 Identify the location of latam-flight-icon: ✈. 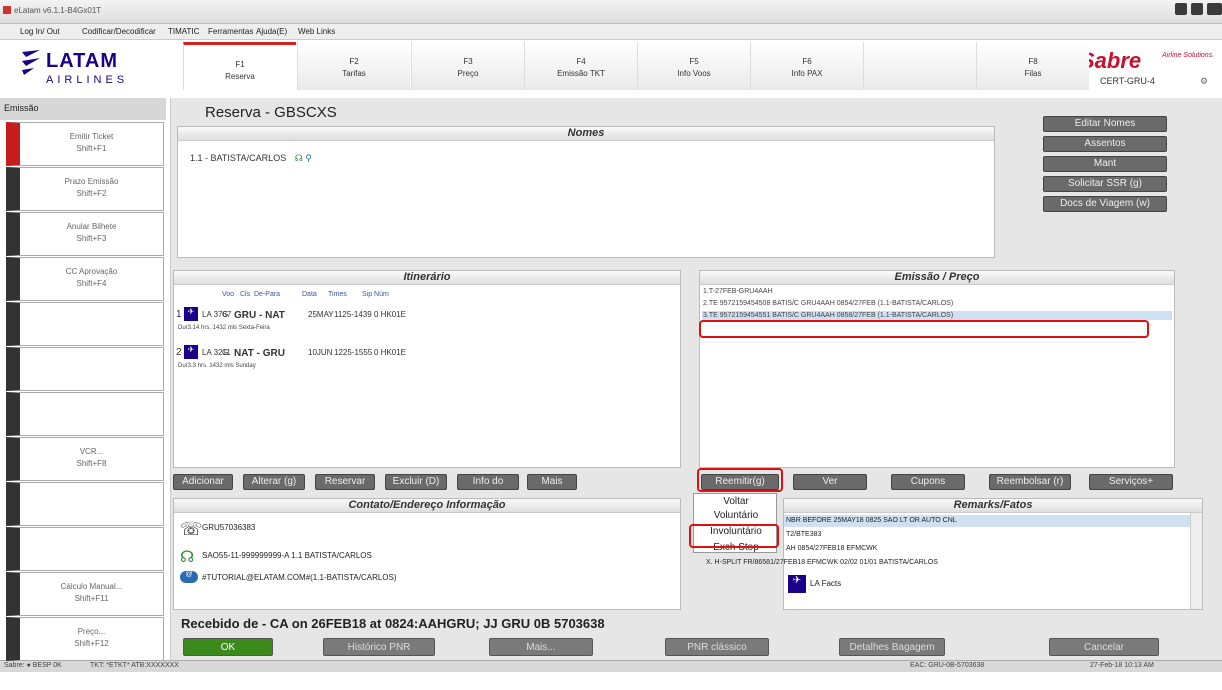
(191, 314).